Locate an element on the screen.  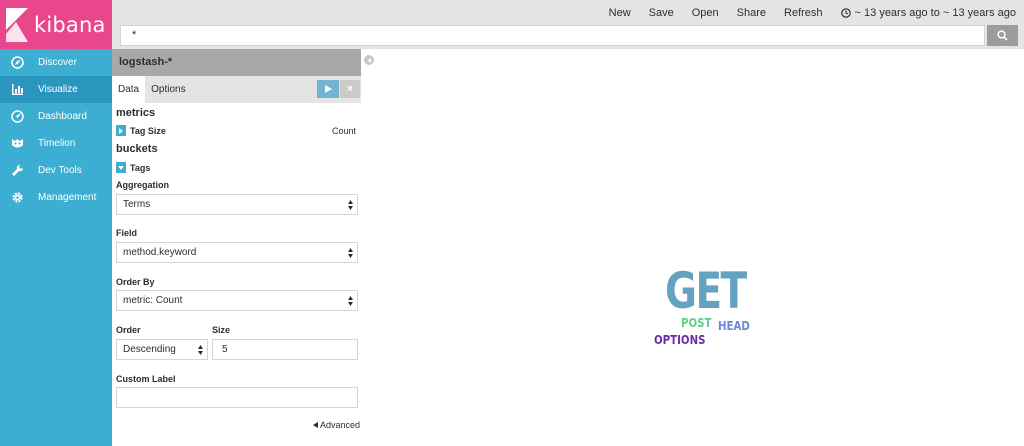
wrench-icon is located at coordinates (17, 170).